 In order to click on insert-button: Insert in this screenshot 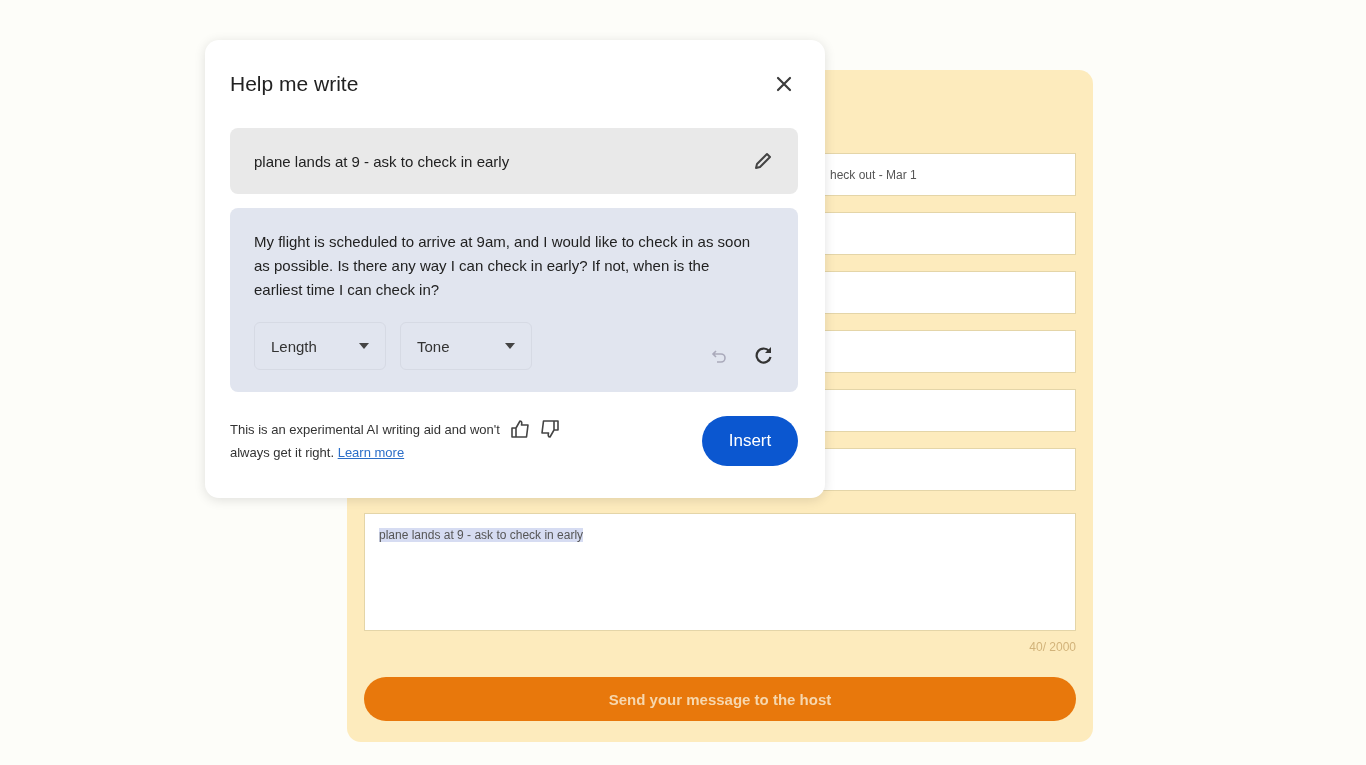, I will do `click(750, 441)`.